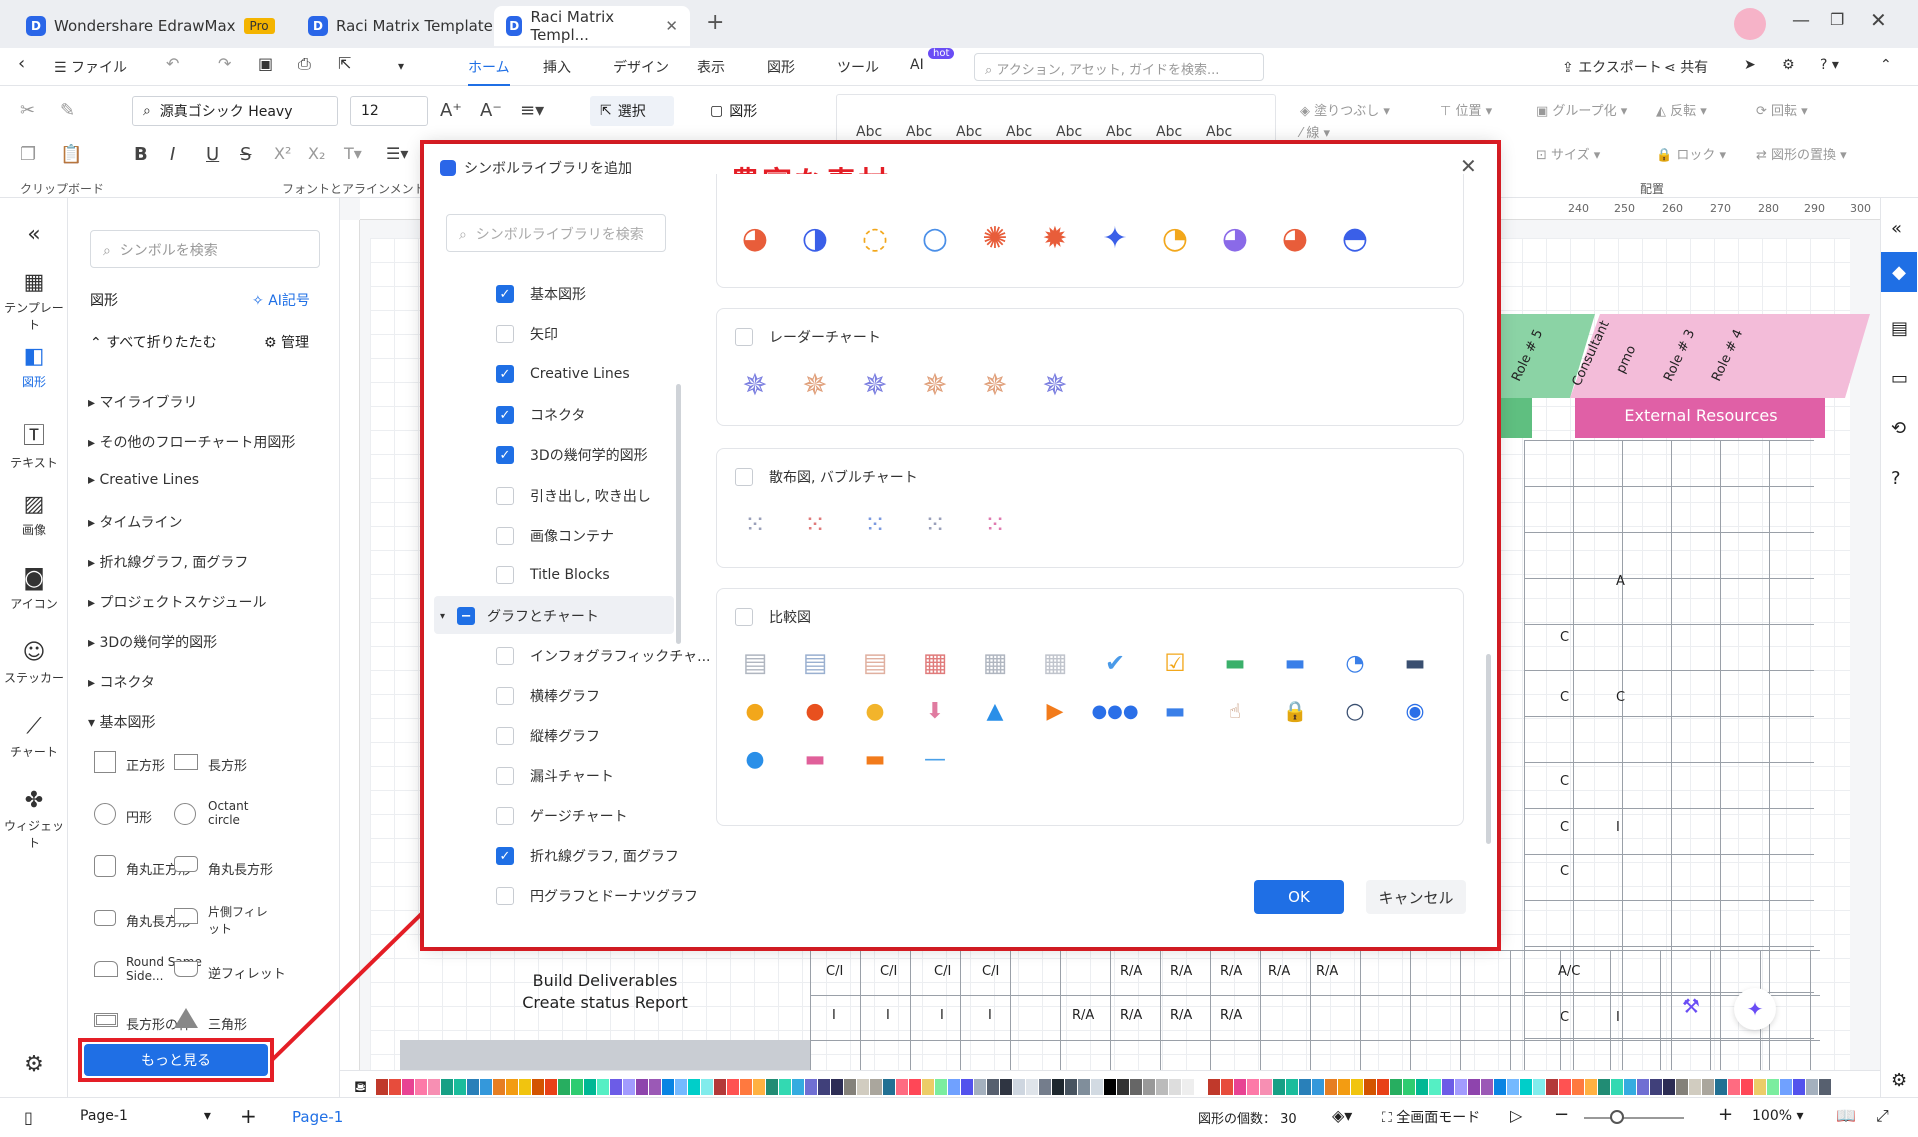  Describe the element at coordinates (397, 153) in the screenshot. I see `list-icon: ☰▾` at that location.